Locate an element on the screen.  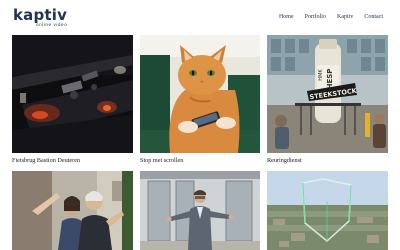
nav-kaptiv: Kaptiv is located at coordinates (345, 17).